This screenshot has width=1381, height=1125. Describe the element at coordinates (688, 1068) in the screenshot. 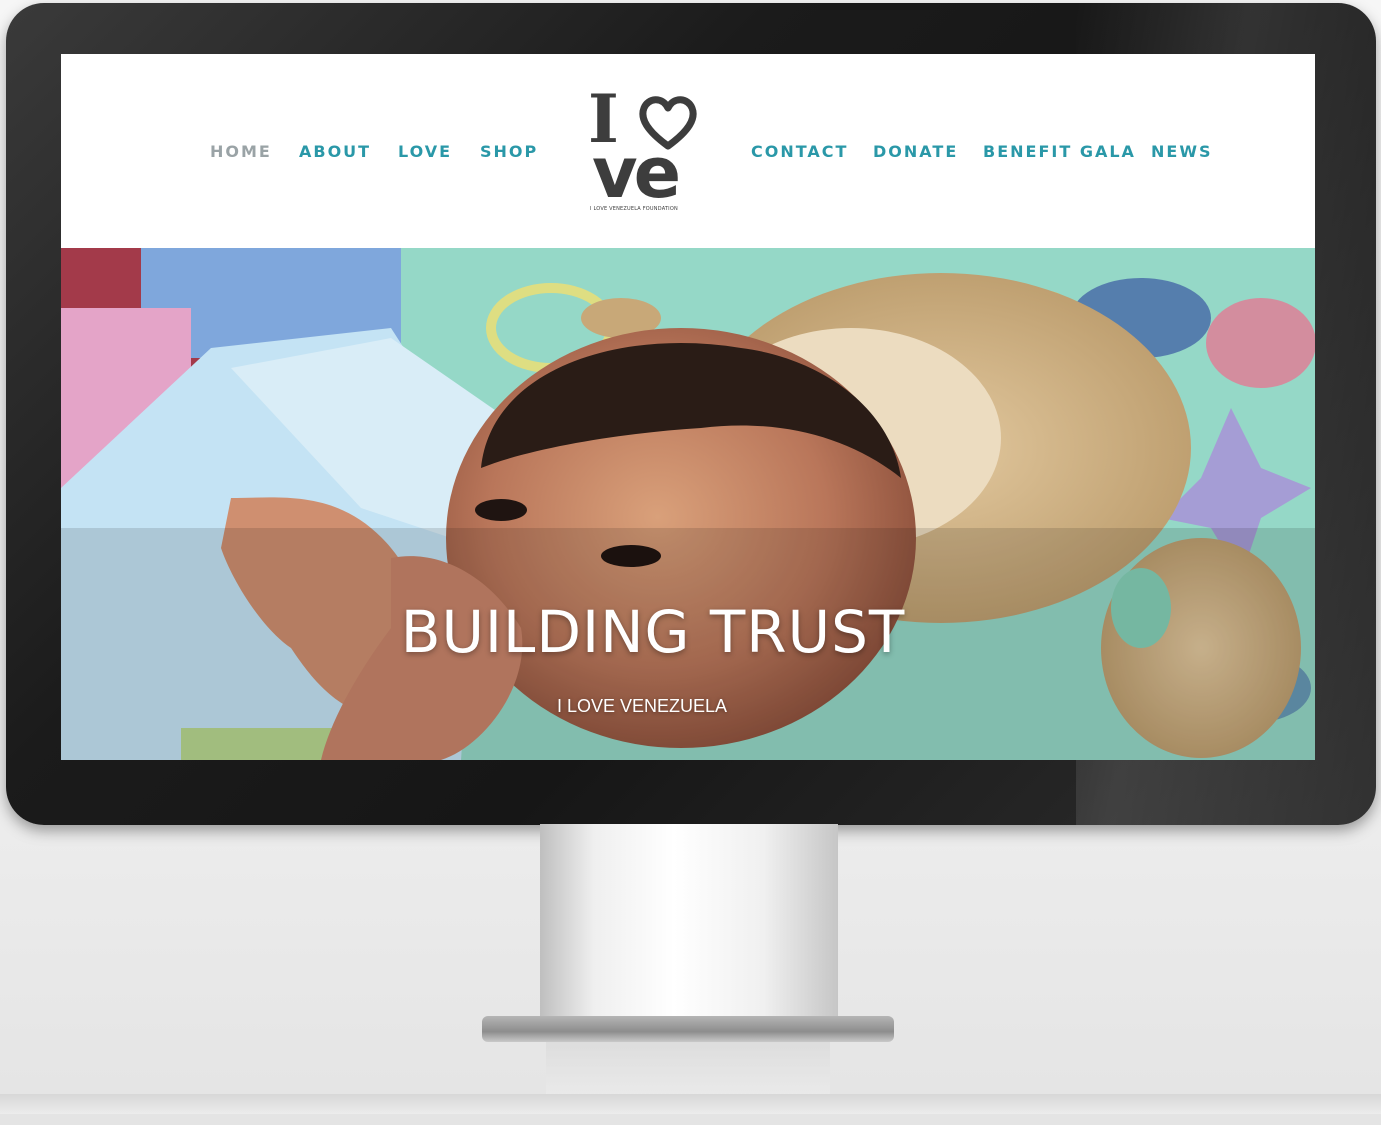

I see `stand-reflection` at that location.